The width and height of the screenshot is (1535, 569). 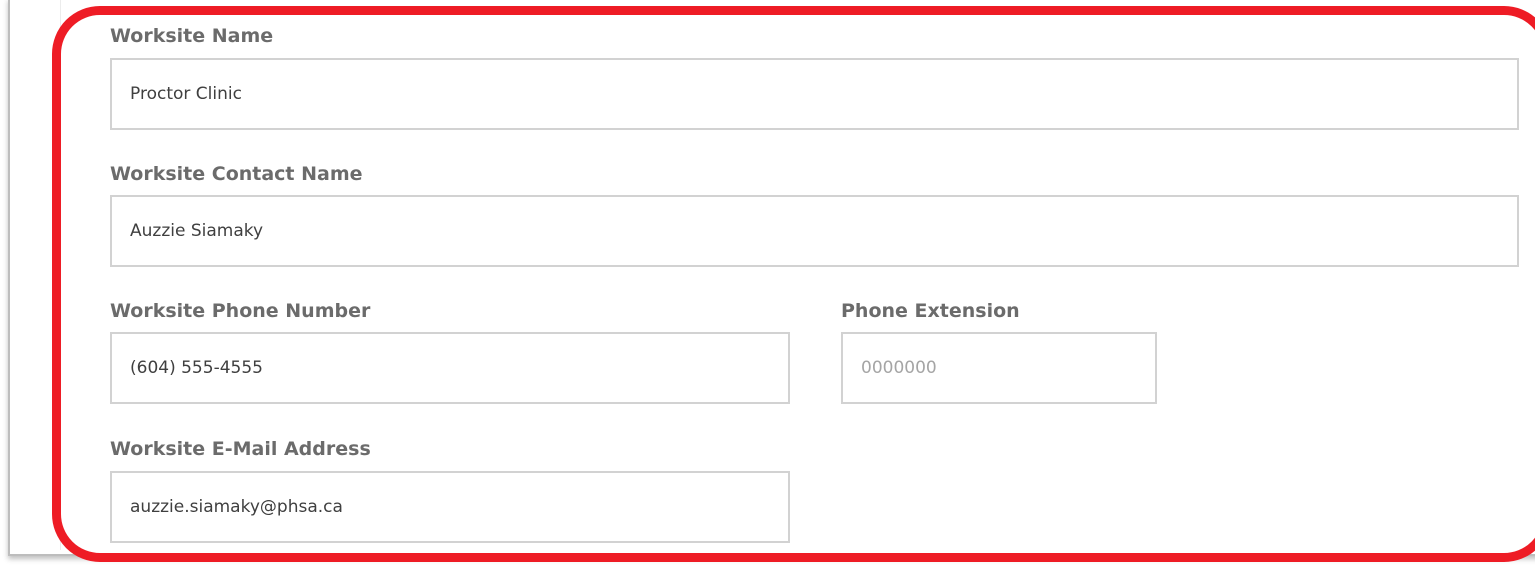 I want to click on panel-divider, so click(x=60, y=275).